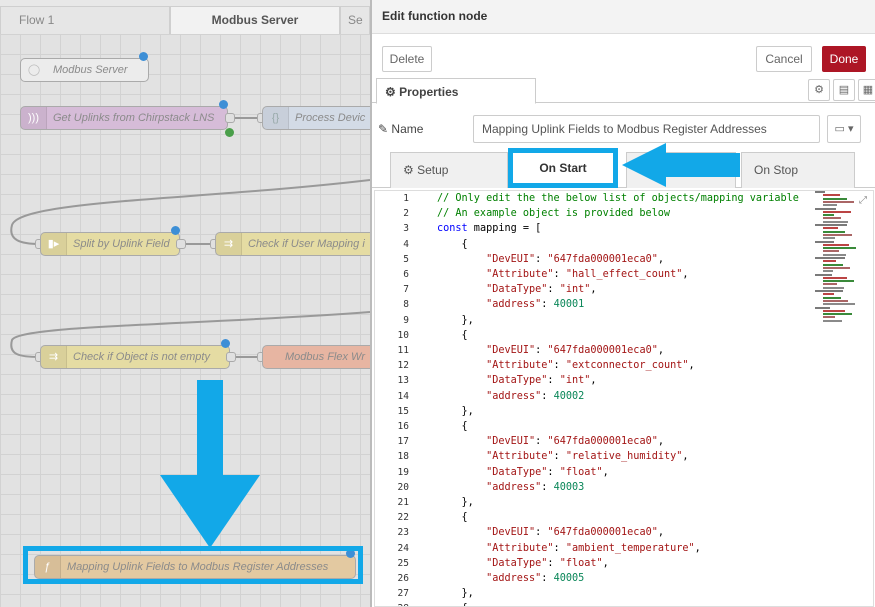 The width and height of the screenshot is (875, 607). What do you see at coordinates (433, 170) in the screenshot?
I see `tab-label: Setup` at bounding box center [433, 170].